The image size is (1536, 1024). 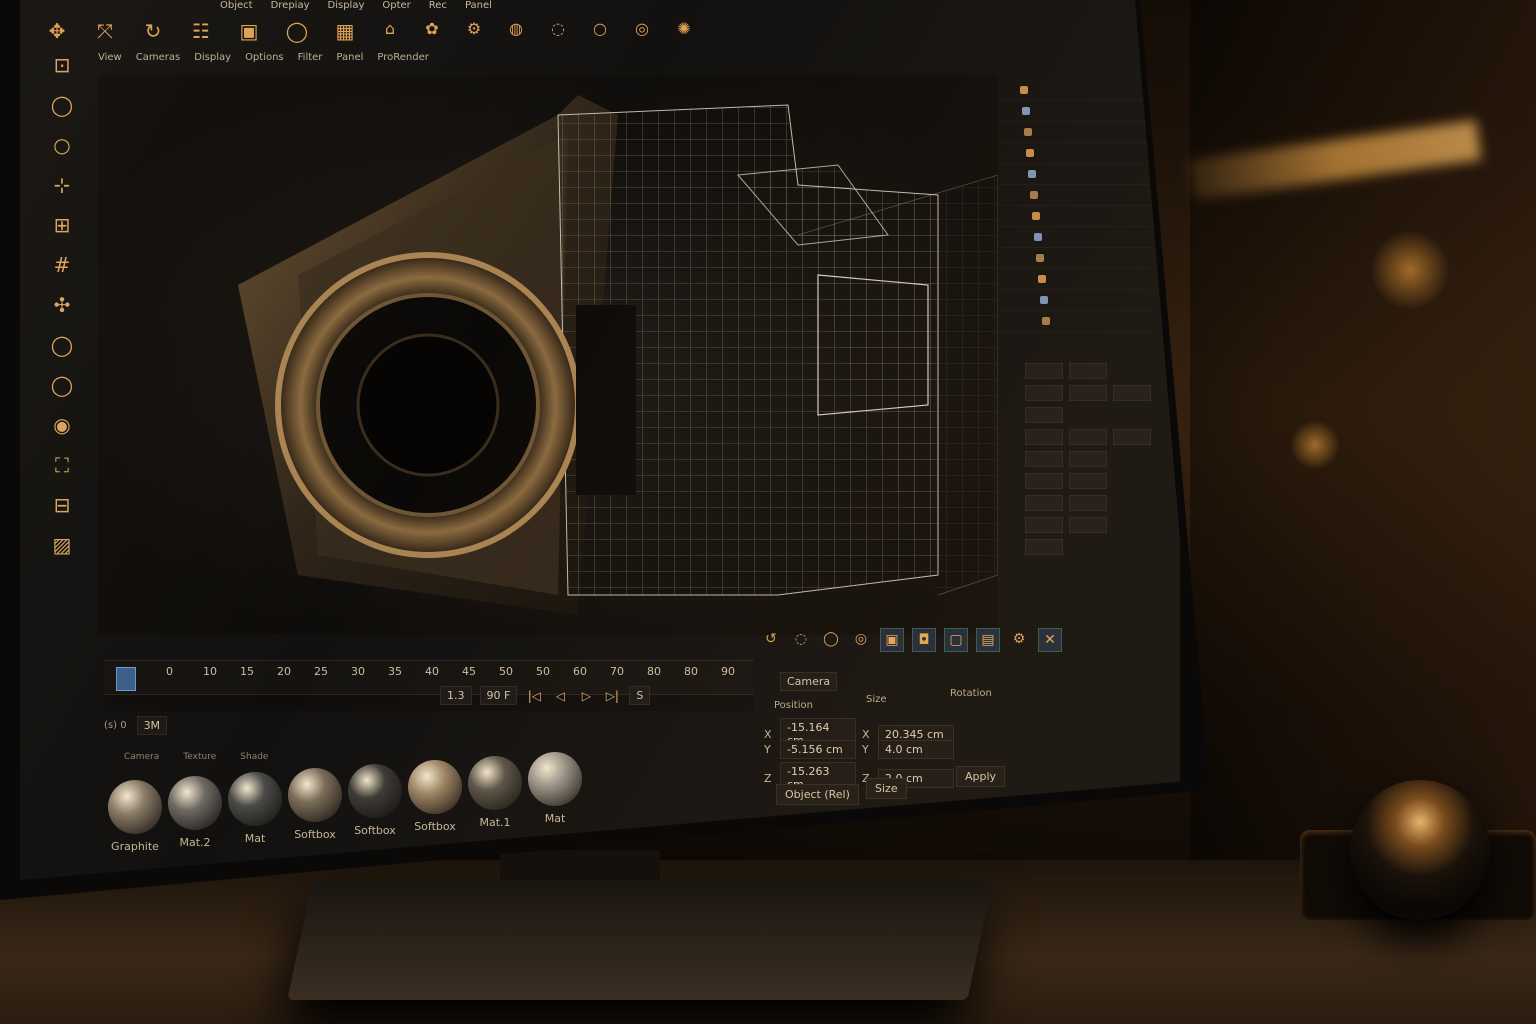 What do you see at coordinates (310, 57) in the screenshot?
I see `viewport-menu-filter: Filter` at bounding box center [310, 57].